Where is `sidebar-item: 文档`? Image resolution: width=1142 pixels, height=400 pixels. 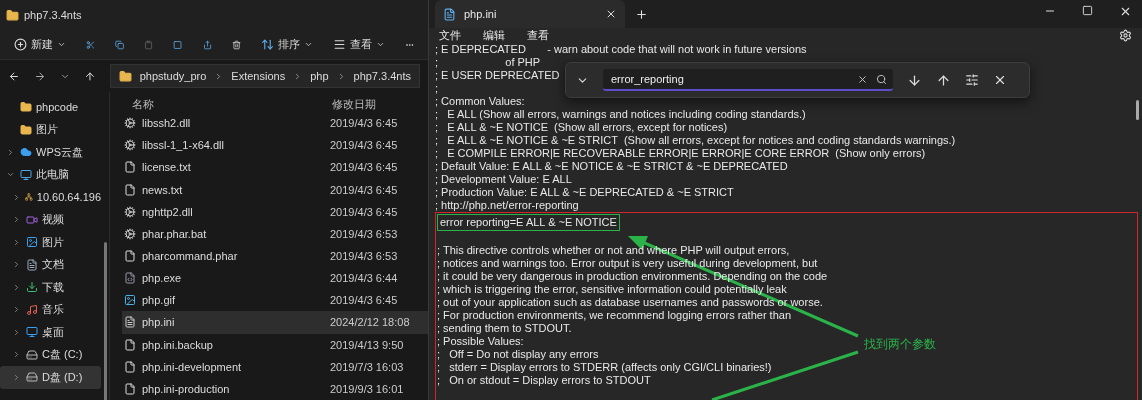 sidebar-item: 文档 is located at coordinates (50, 264).